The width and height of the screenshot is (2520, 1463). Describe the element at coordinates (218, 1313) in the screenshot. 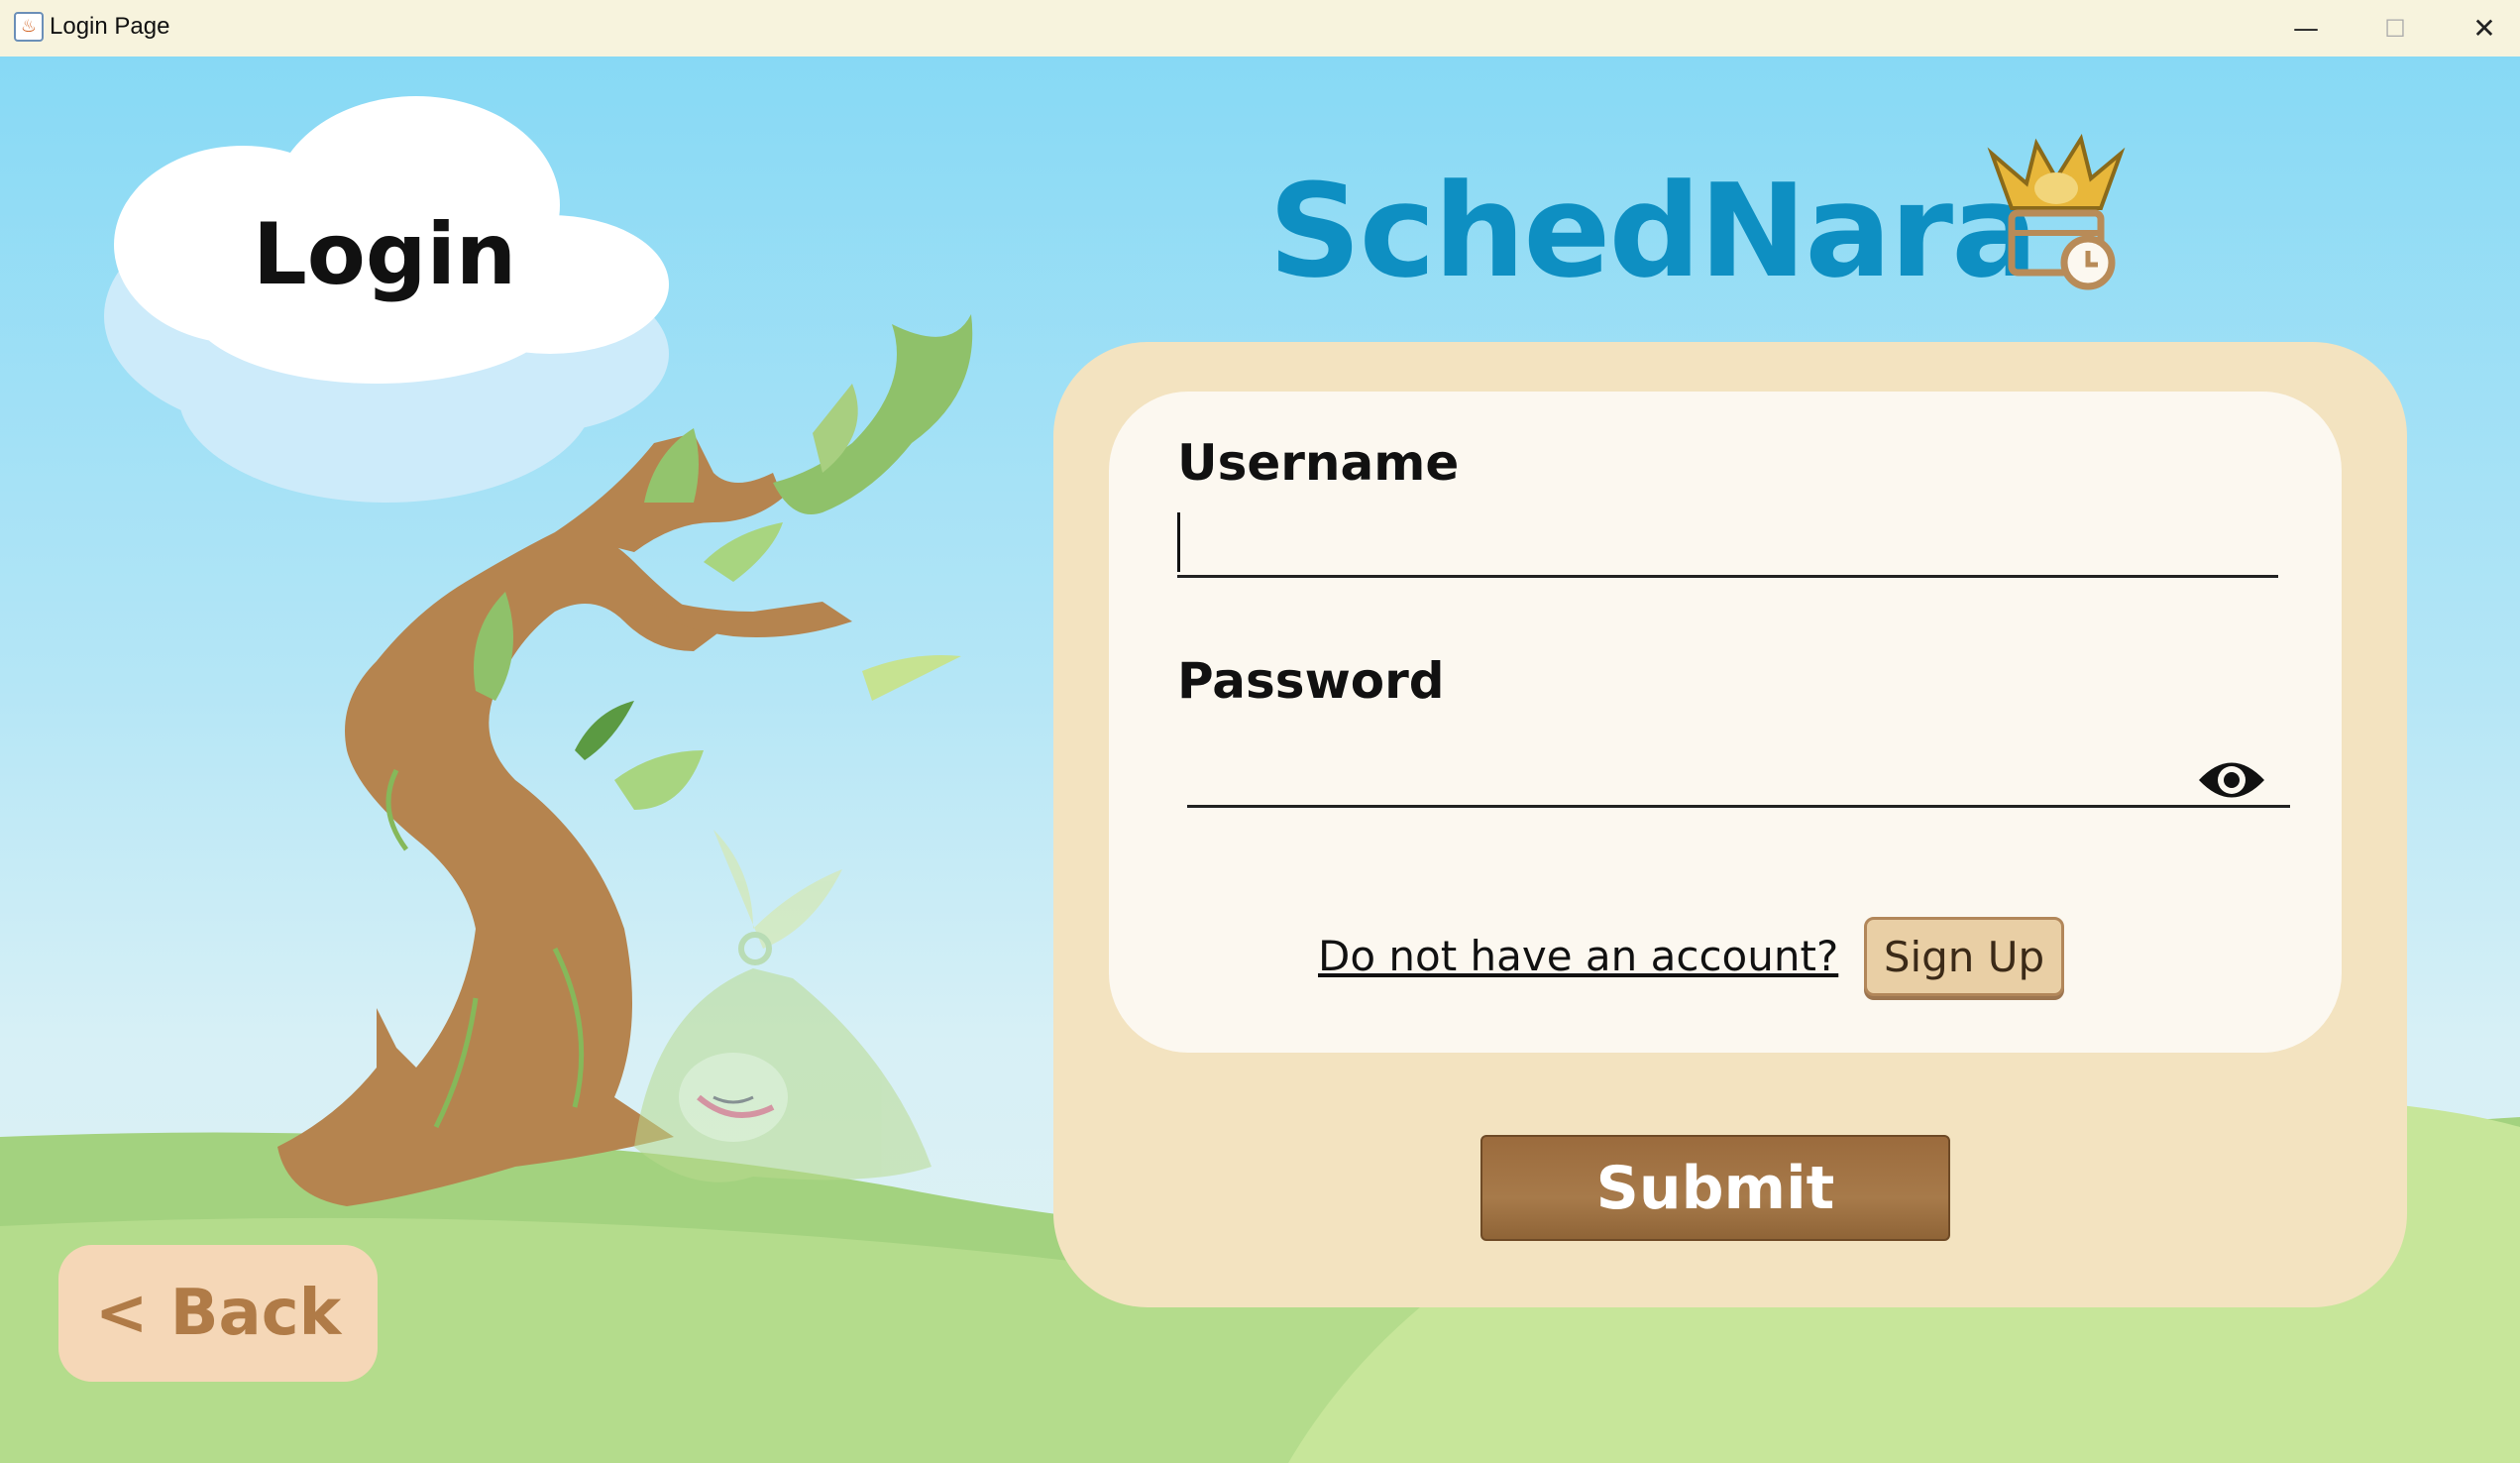

I see `back-button: < Back` at that location.